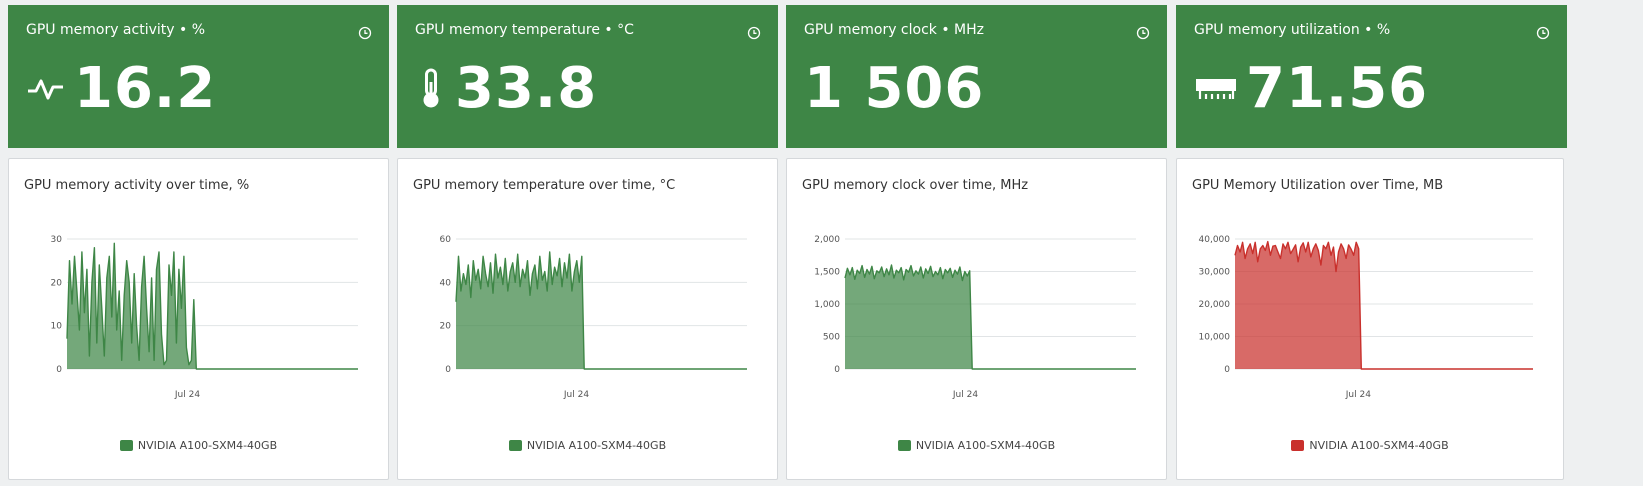  I want to click on stat-tile-memory-clock: GPU memory clock • MHz 1 506, so click(976, 76).